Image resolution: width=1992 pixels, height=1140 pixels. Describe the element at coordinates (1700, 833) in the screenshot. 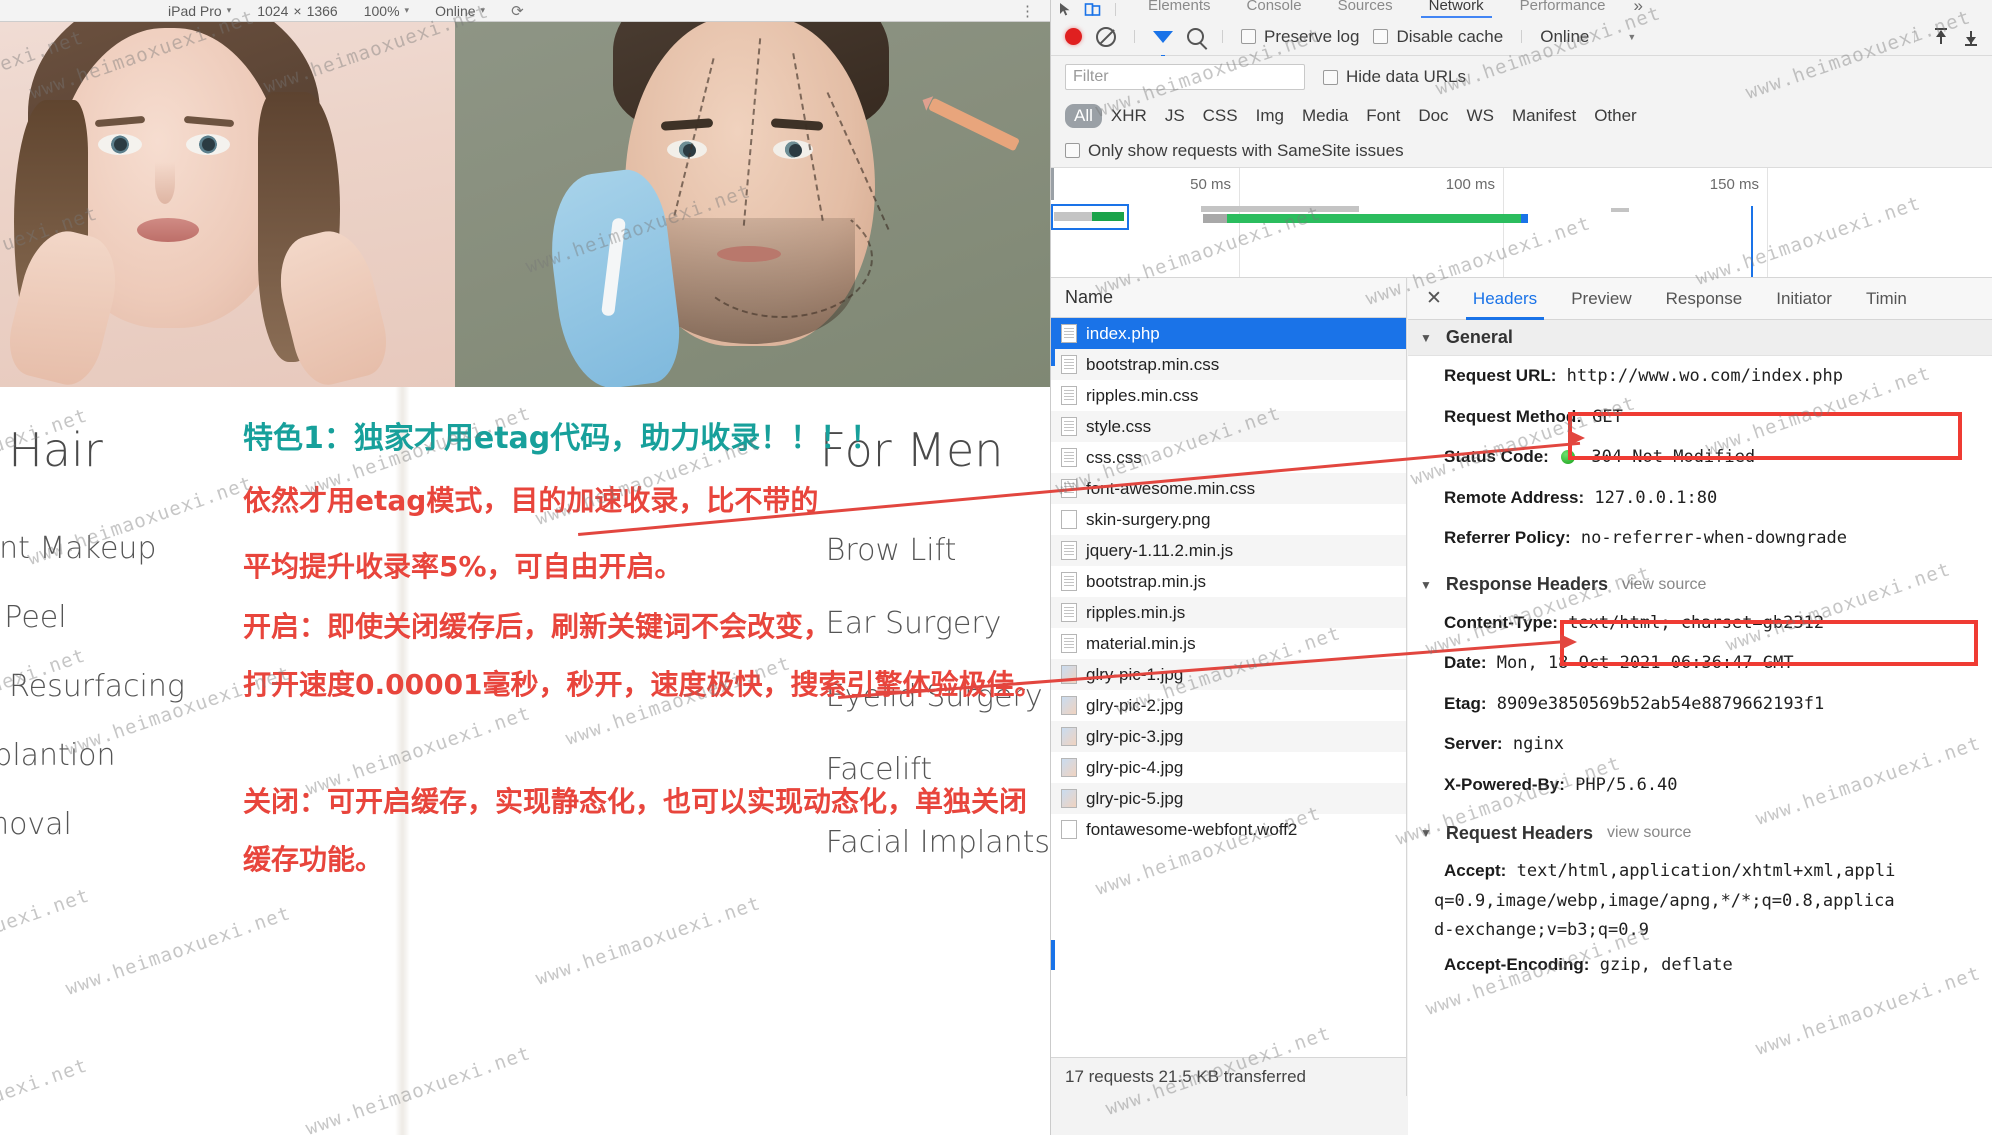

I see `request-headers-section-header: ▼ Request Headers view source` at that location.